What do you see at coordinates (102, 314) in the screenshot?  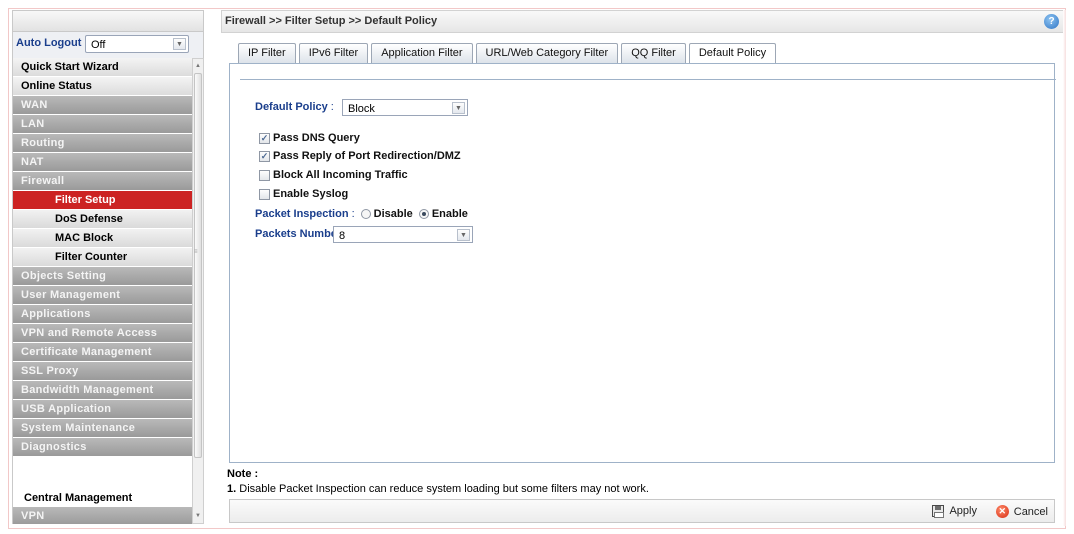 I see `sidebar-item-applications: Applications` at bounding box center [102, 314].